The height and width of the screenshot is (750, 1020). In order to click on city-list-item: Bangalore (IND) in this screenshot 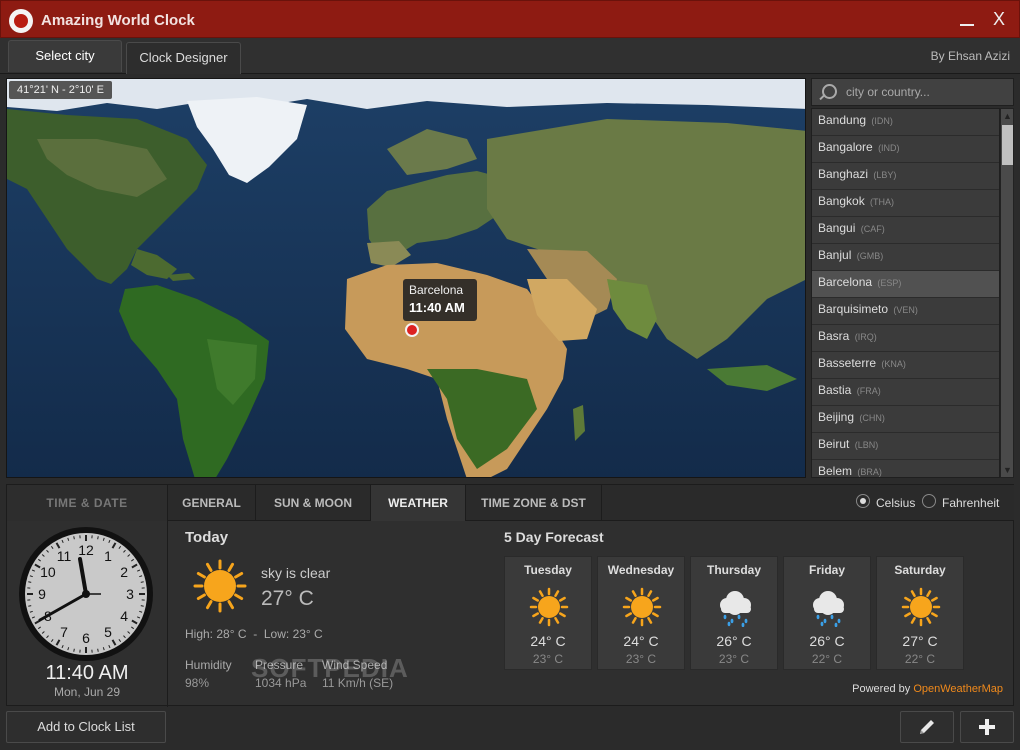, I will do `click(905, 149)`.